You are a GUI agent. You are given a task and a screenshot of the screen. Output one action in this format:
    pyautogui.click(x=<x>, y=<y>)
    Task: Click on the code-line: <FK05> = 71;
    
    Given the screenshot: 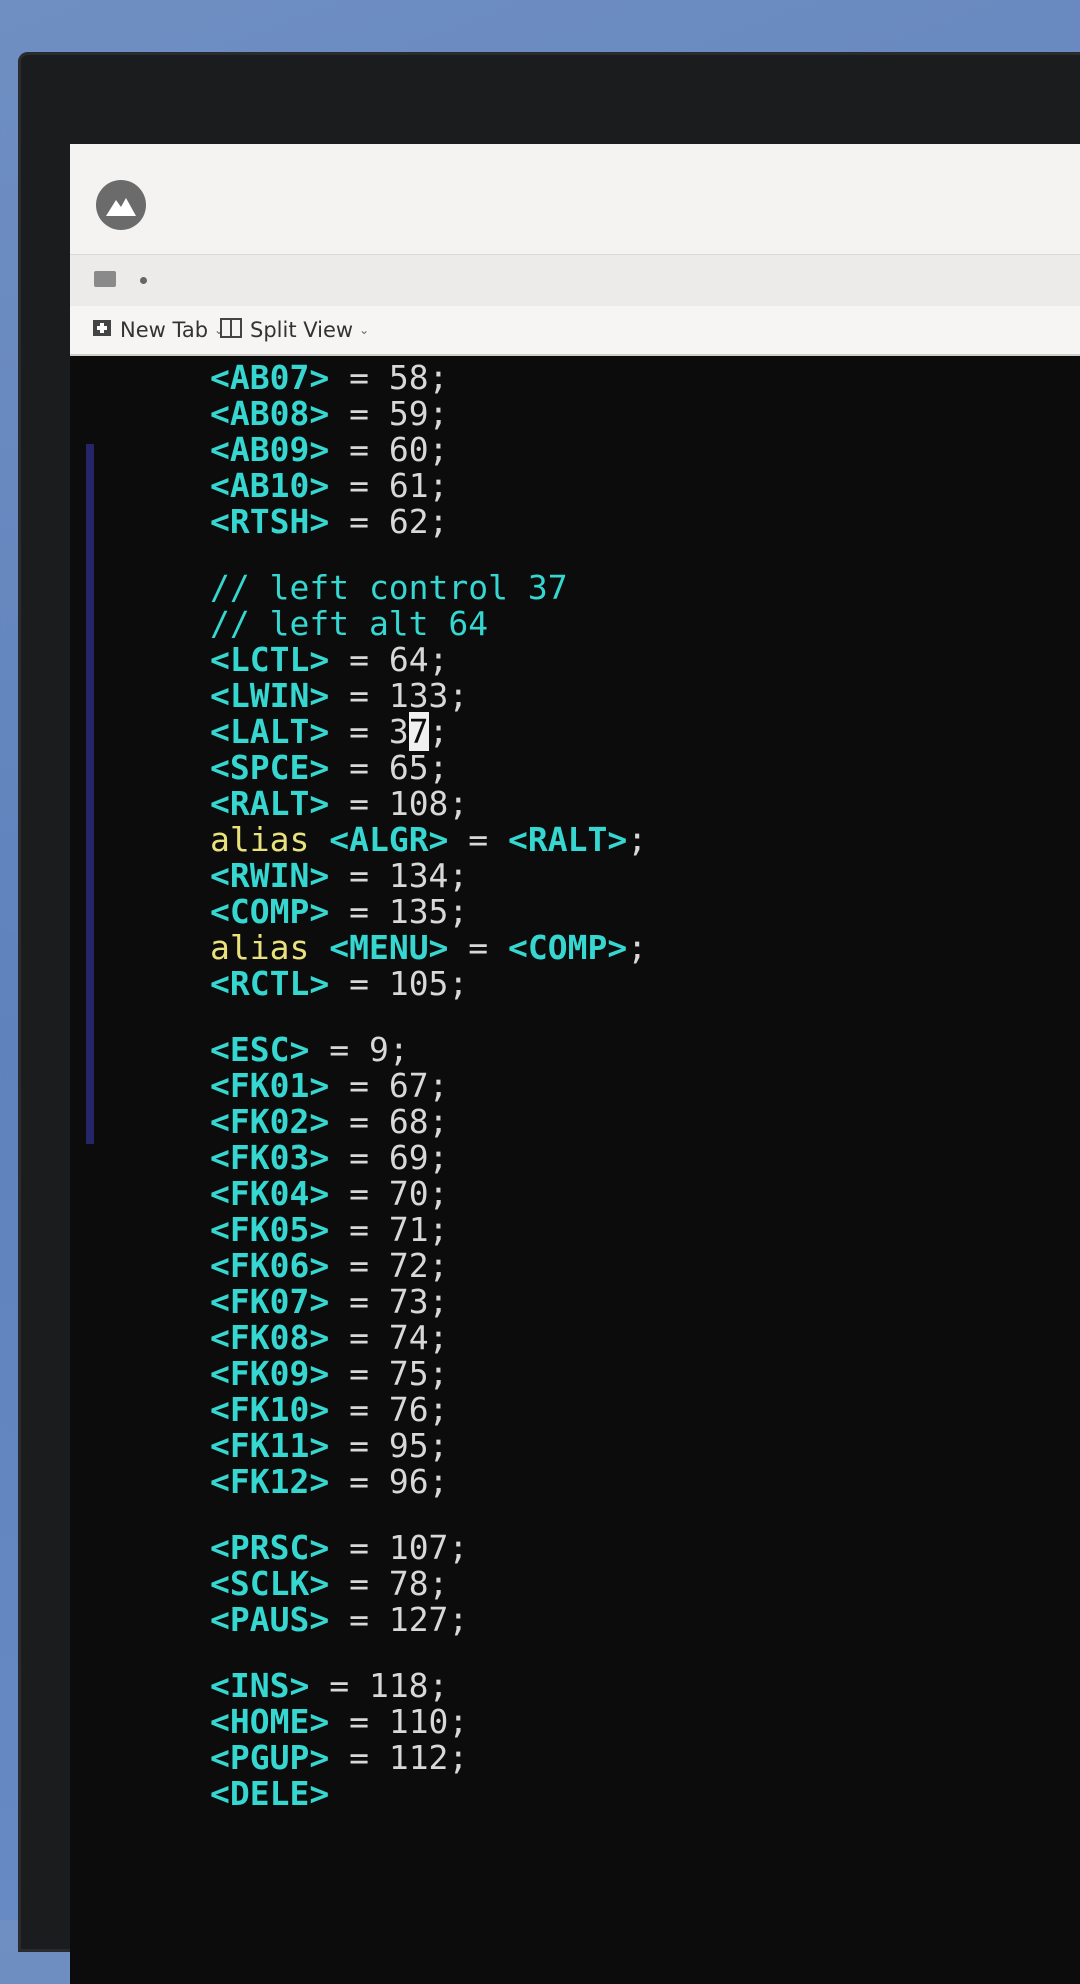 What is the action you would take?
    pyautogui.click(x=645, y=1230)
    